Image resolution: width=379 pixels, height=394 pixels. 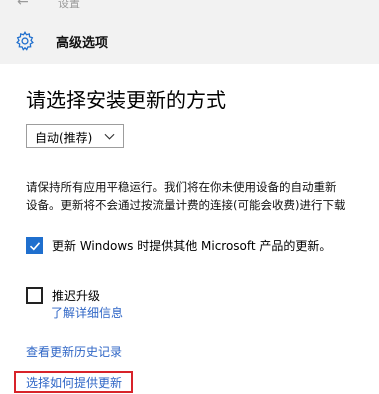 What do you see at coordinates (186, 205) in the screenshot?
I see `description-line: 设备。更新将不会通过按流量计费的连接(可能会收费)进行下载` at bounding box center [186, 205].